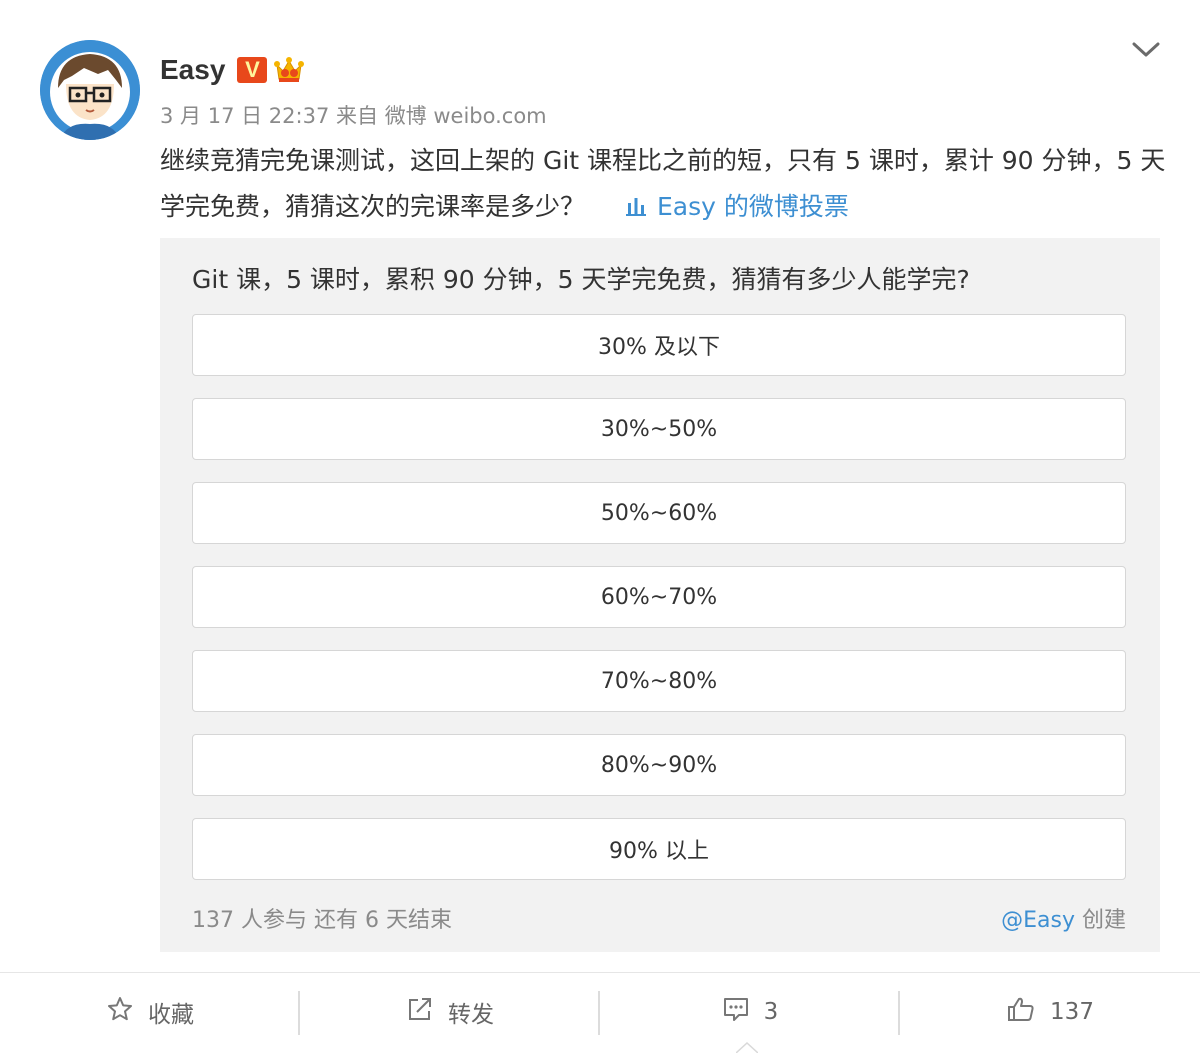 The height and width of the screenshot is (1057, 1200). What do you see at coordinates (192, 70) in the screenshot?
I see `author-name: Easy` at bounding box center [192, 70].